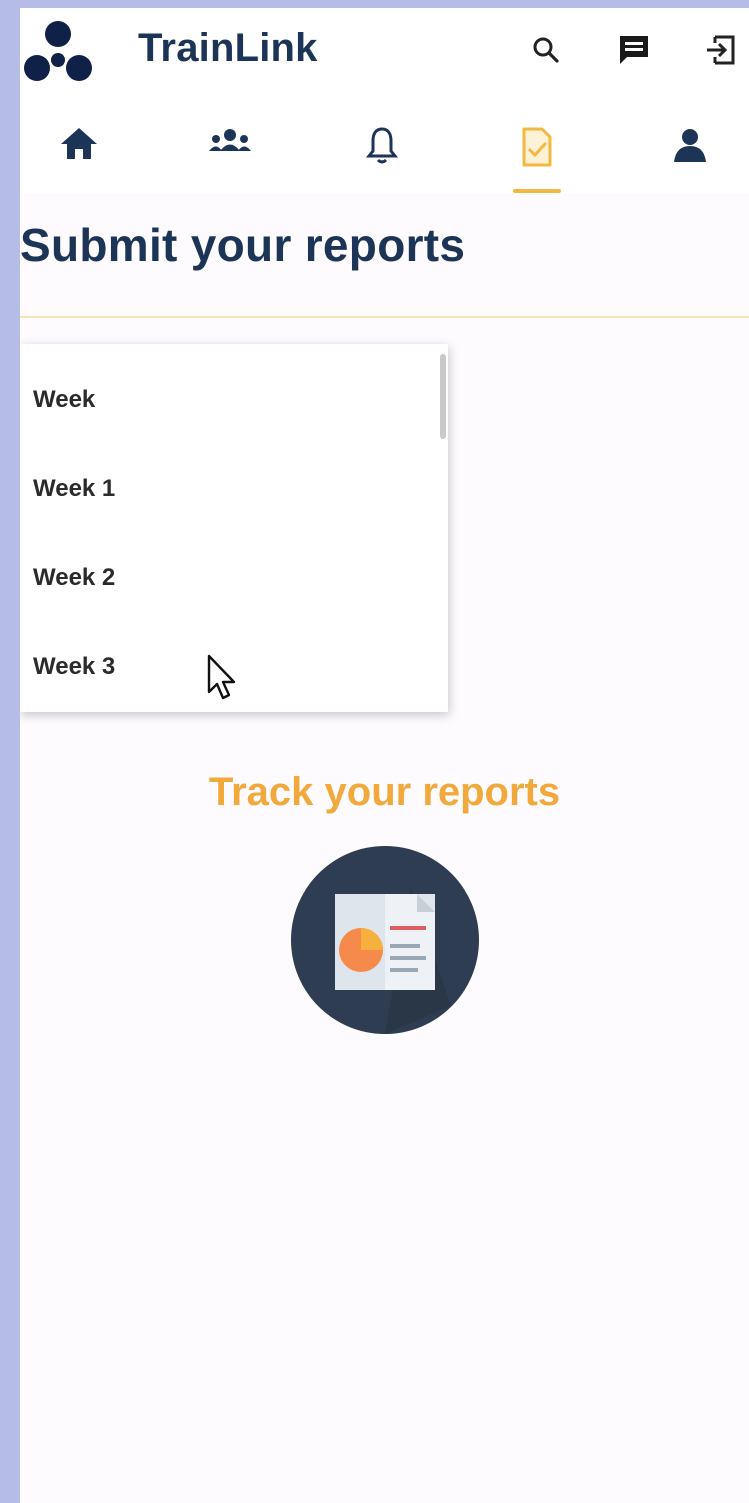 The image size is (749, 1503). I want to click on search-icon, so click(546, 50).